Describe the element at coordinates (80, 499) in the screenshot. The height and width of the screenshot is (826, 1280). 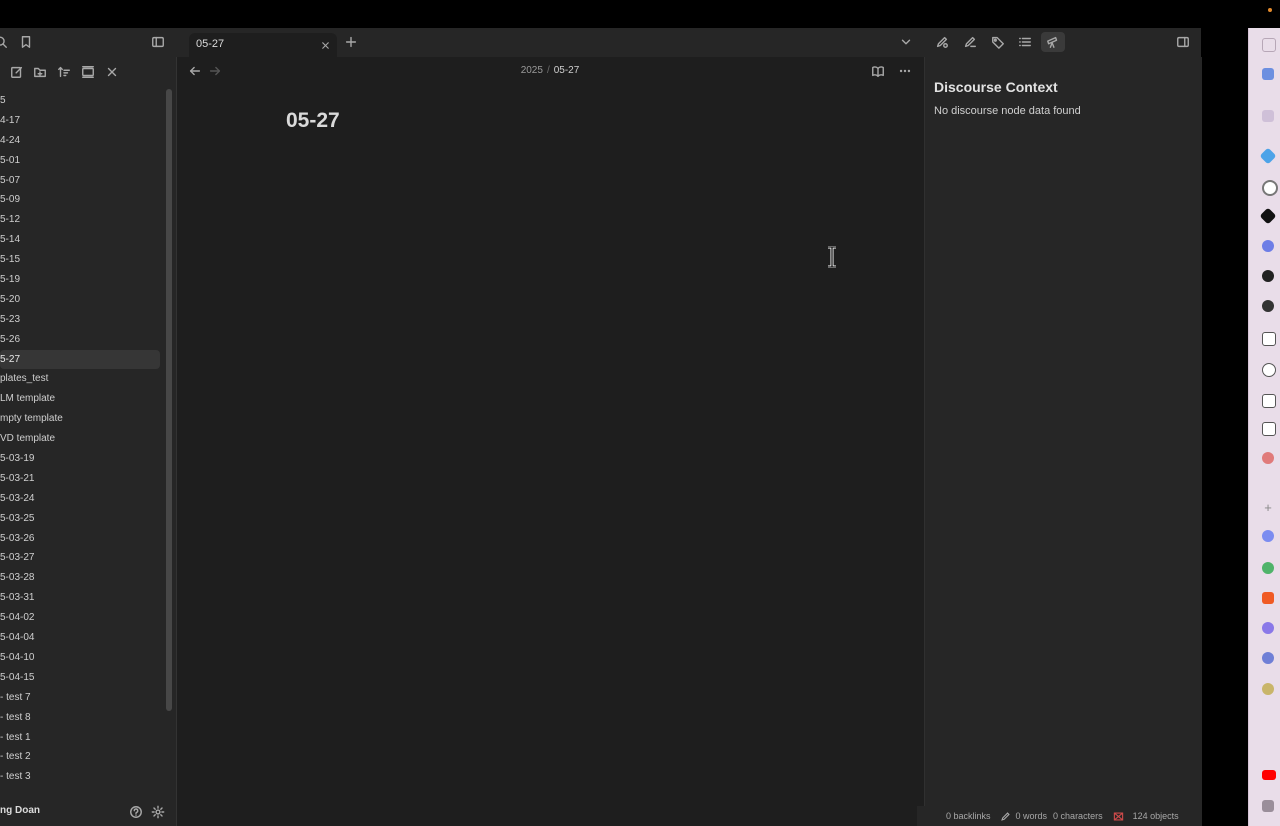
I see `file-list-item: 5-03-24` at that location.